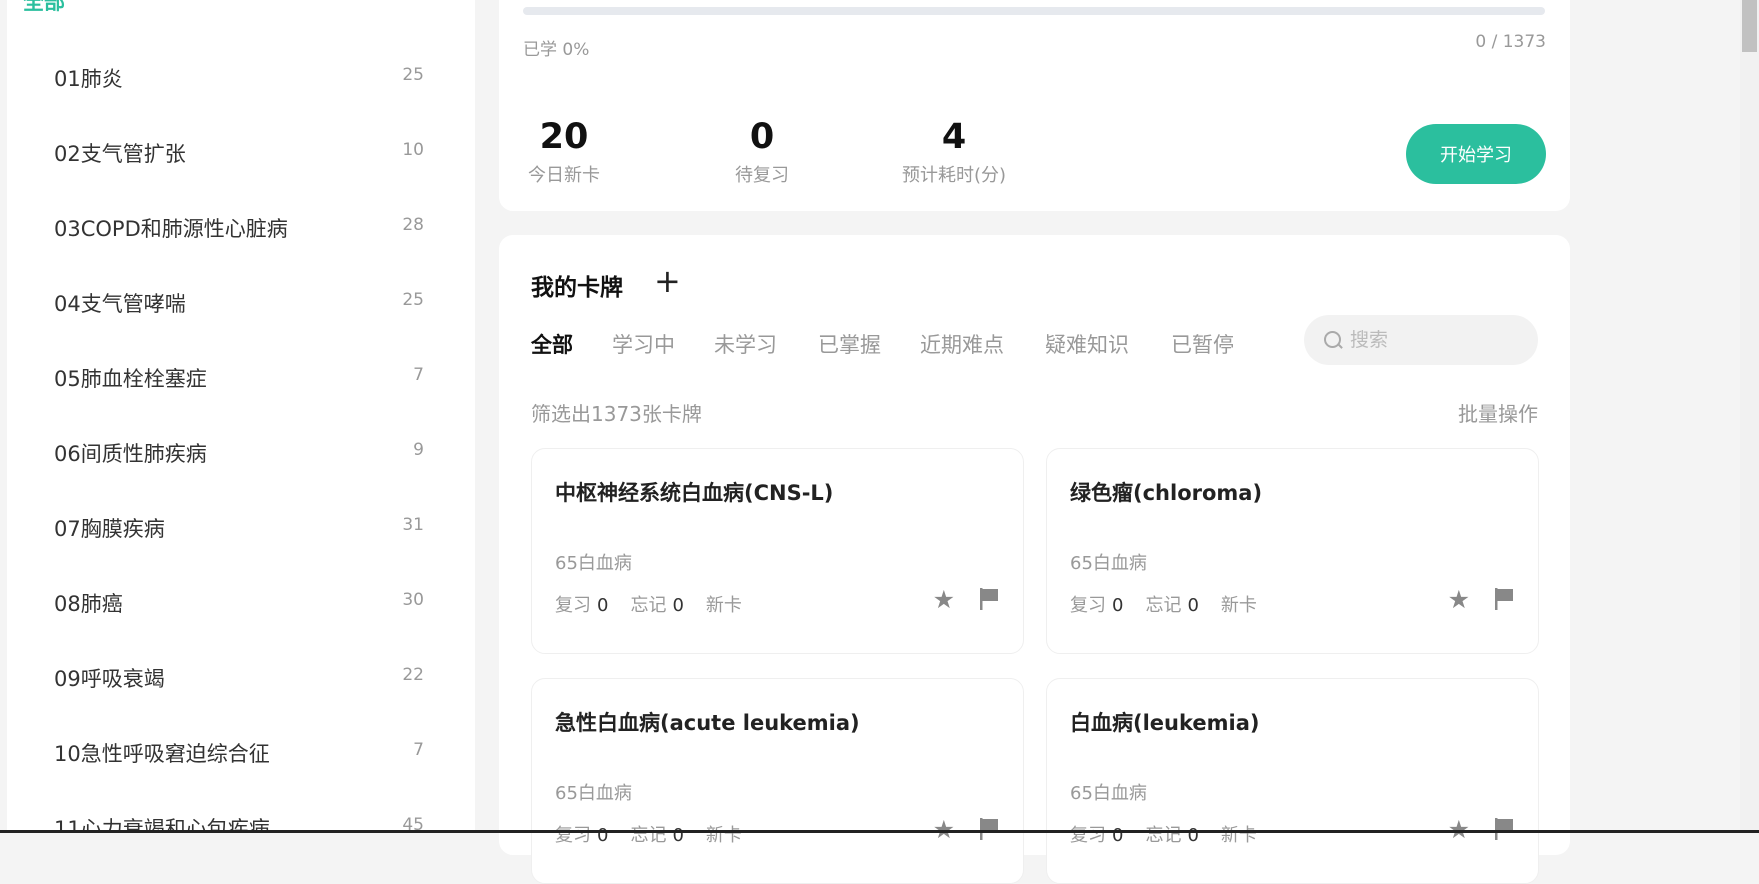  I want to click on stat-est-time: 4 预计耗时(分), so click(954, 153).